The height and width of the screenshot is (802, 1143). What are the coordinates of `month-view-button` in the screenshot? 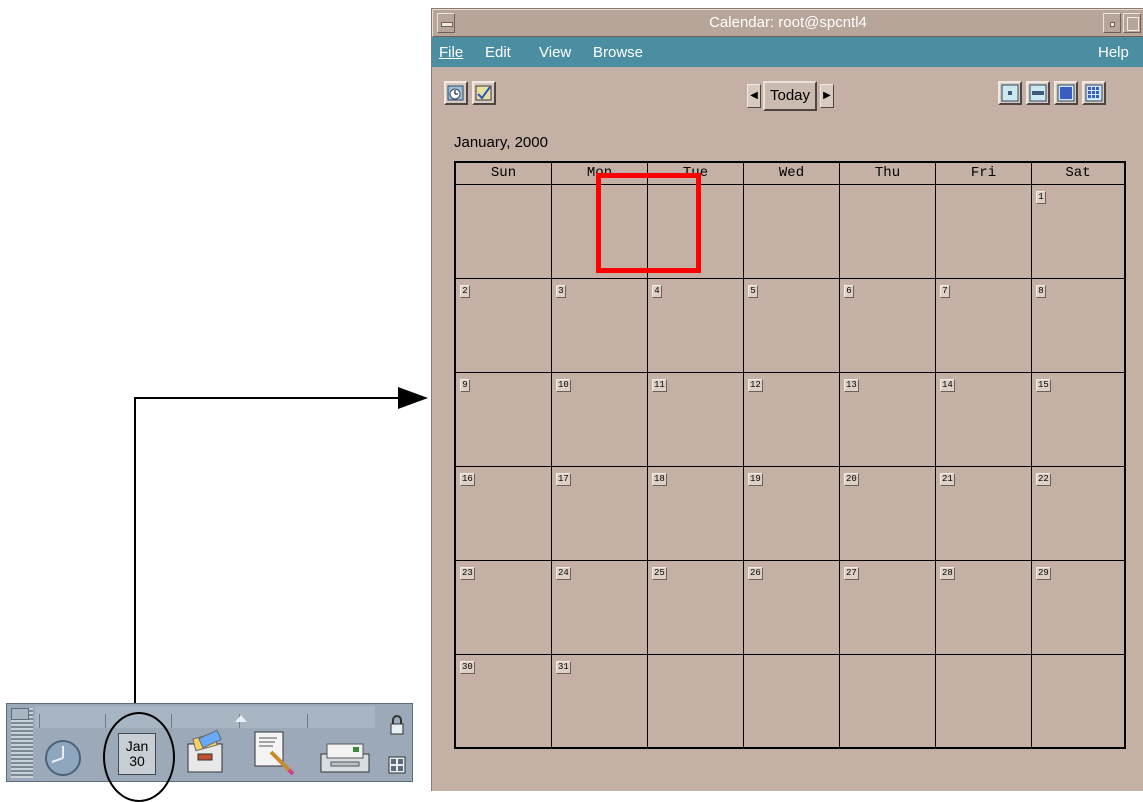 It's located at (1066, 93).